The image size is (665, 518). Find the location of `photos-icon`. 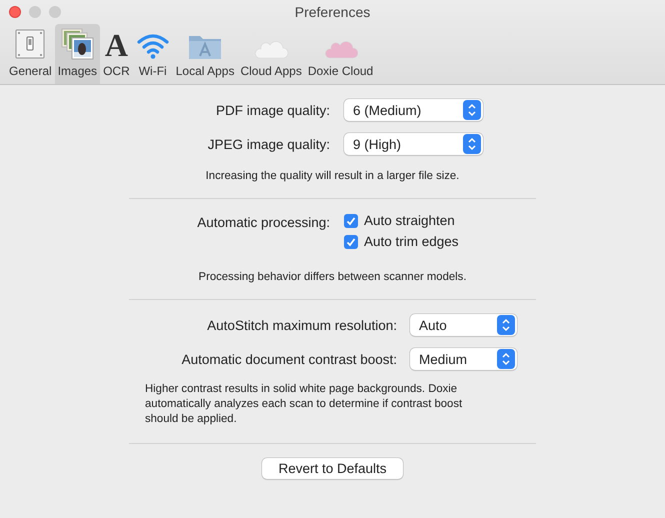

photos-icon is located at coordinates (77, 44).